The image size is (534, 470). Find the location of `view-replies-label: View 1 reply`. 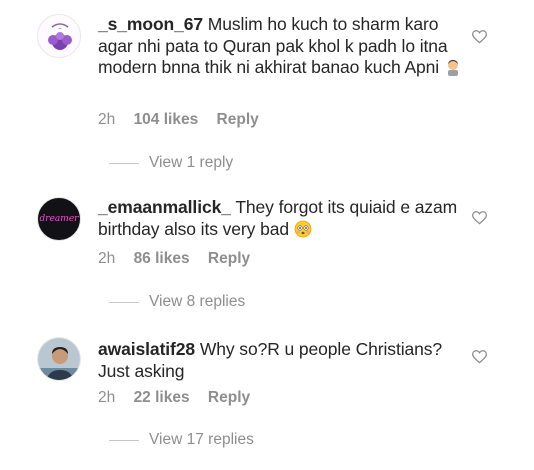

view-replies-label: View 1 reply is located at coordinates (191, 162).